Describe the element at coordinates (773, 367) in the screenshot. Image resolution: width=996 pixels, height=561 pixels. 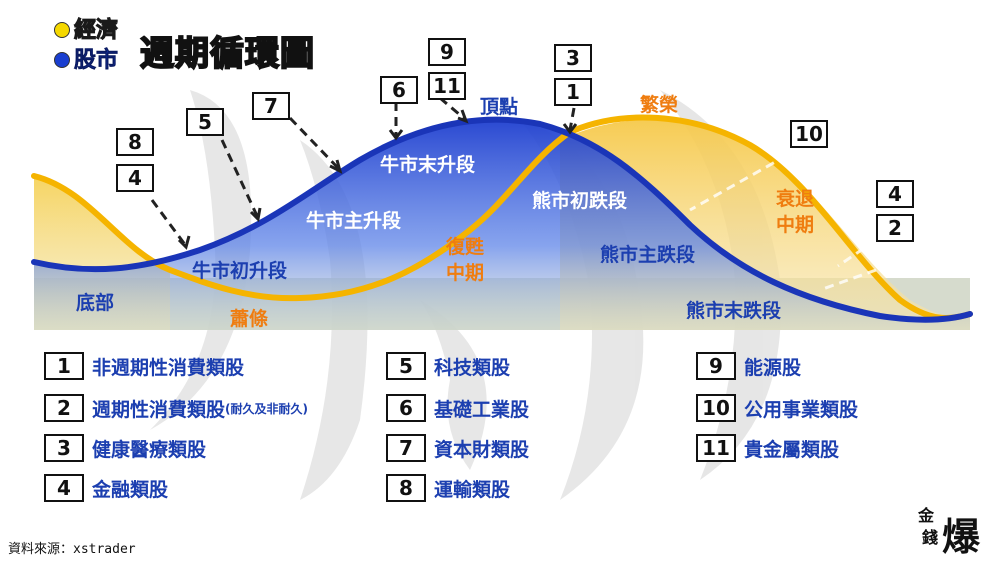
I see `sector-label: 能源股` at that location.